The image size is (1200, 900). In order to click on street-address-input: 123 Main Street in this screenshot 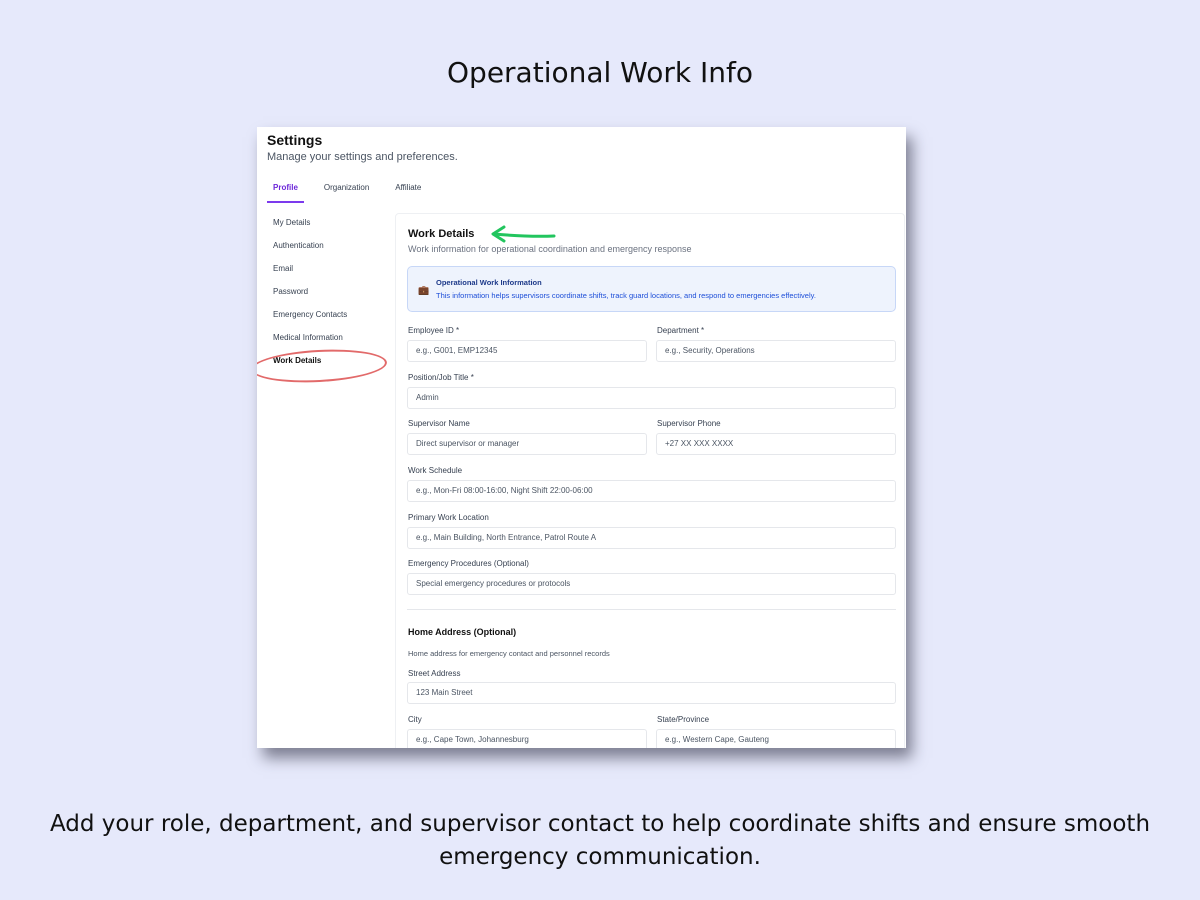, I will do `click(651, 693)`.